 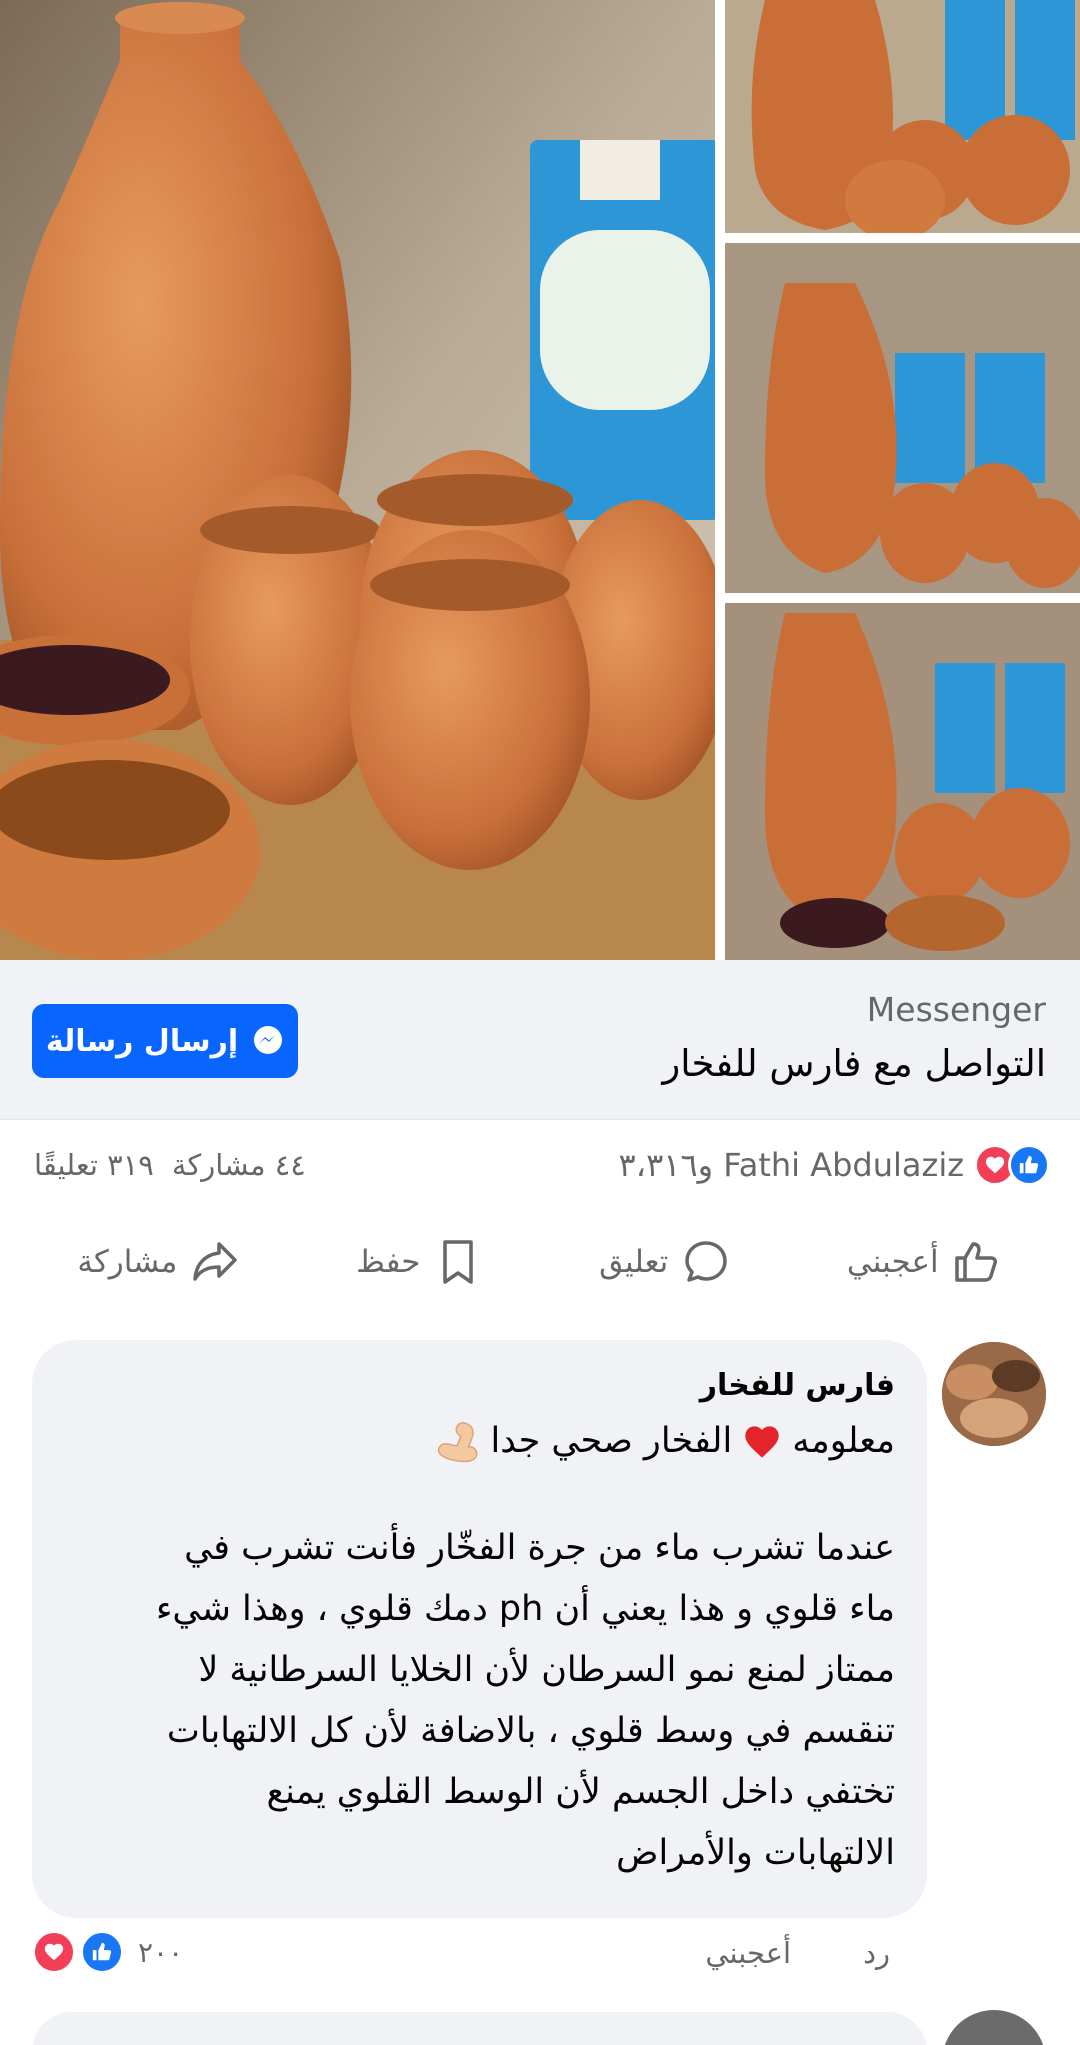 What do you see at coordinates (268, 1040) in the screenshot?
I see `messenger-icon` at bounding box center [268, 1040].